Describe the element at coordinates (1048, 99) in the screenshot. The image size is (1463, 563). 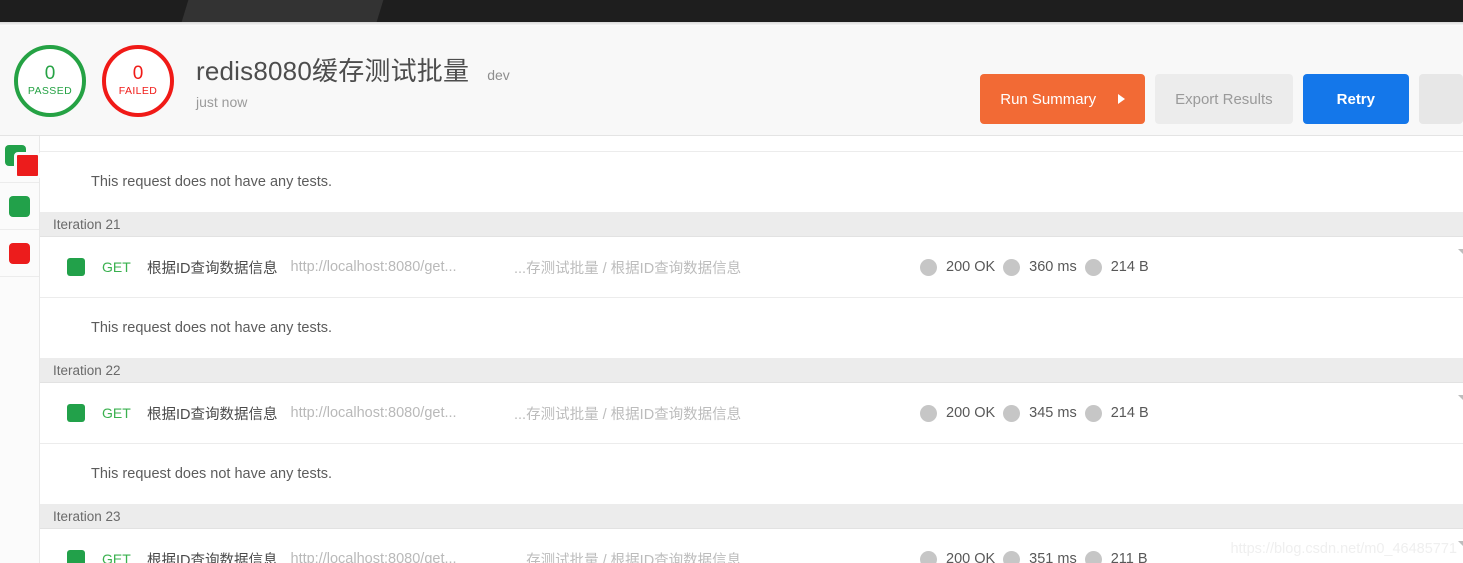
I see `run-summary-label: Run Summary` at that location.